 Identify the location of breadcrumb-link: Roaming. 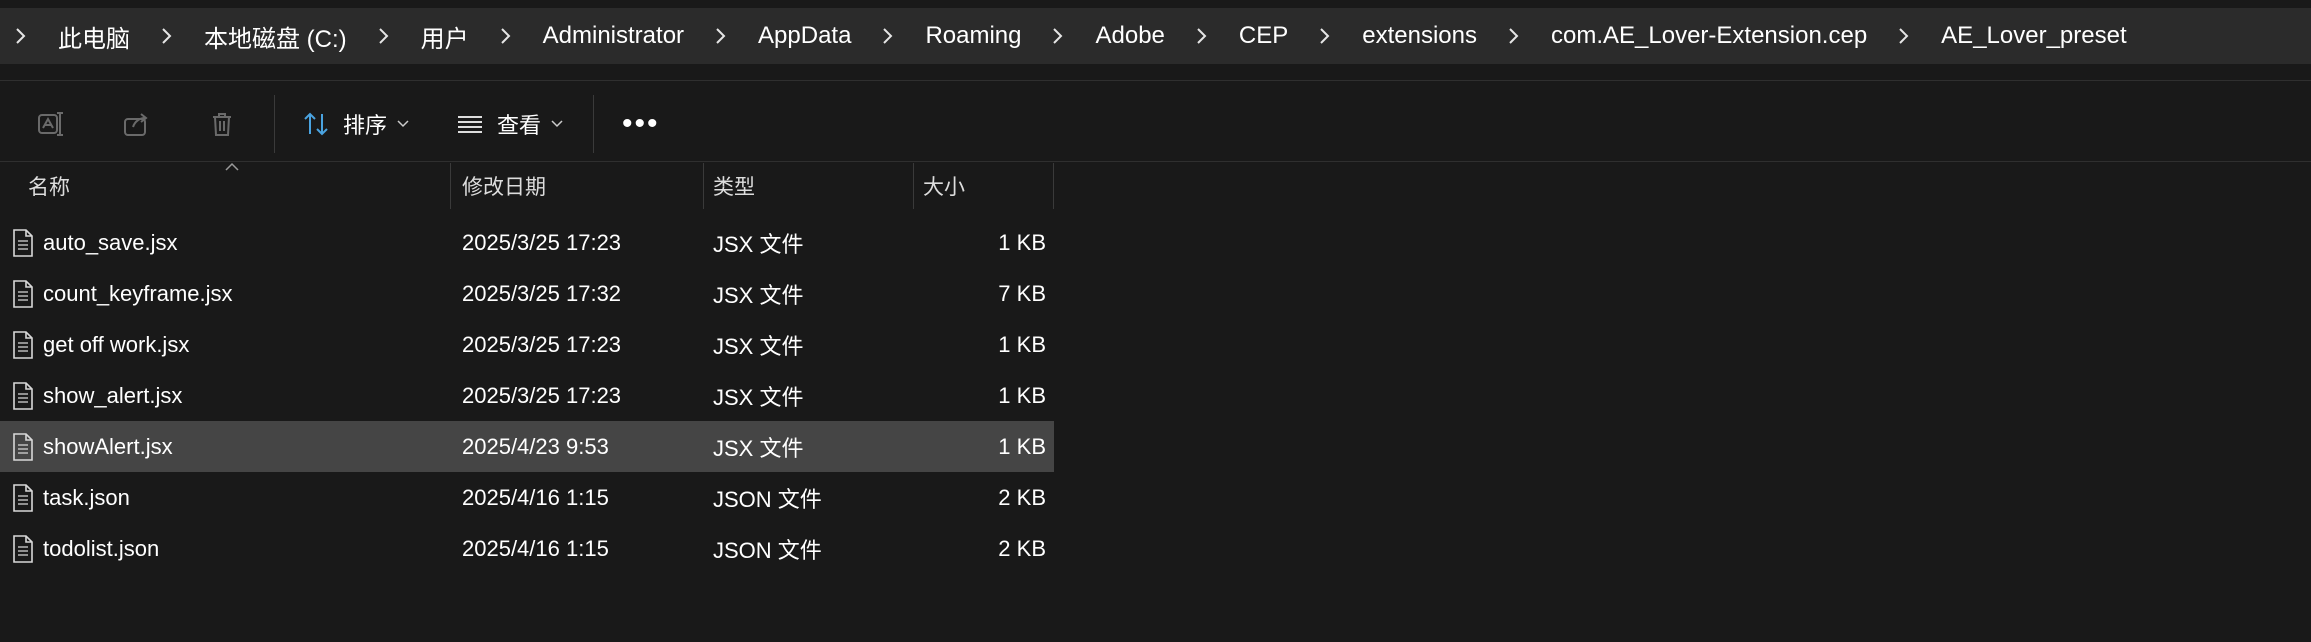
(973, 36).